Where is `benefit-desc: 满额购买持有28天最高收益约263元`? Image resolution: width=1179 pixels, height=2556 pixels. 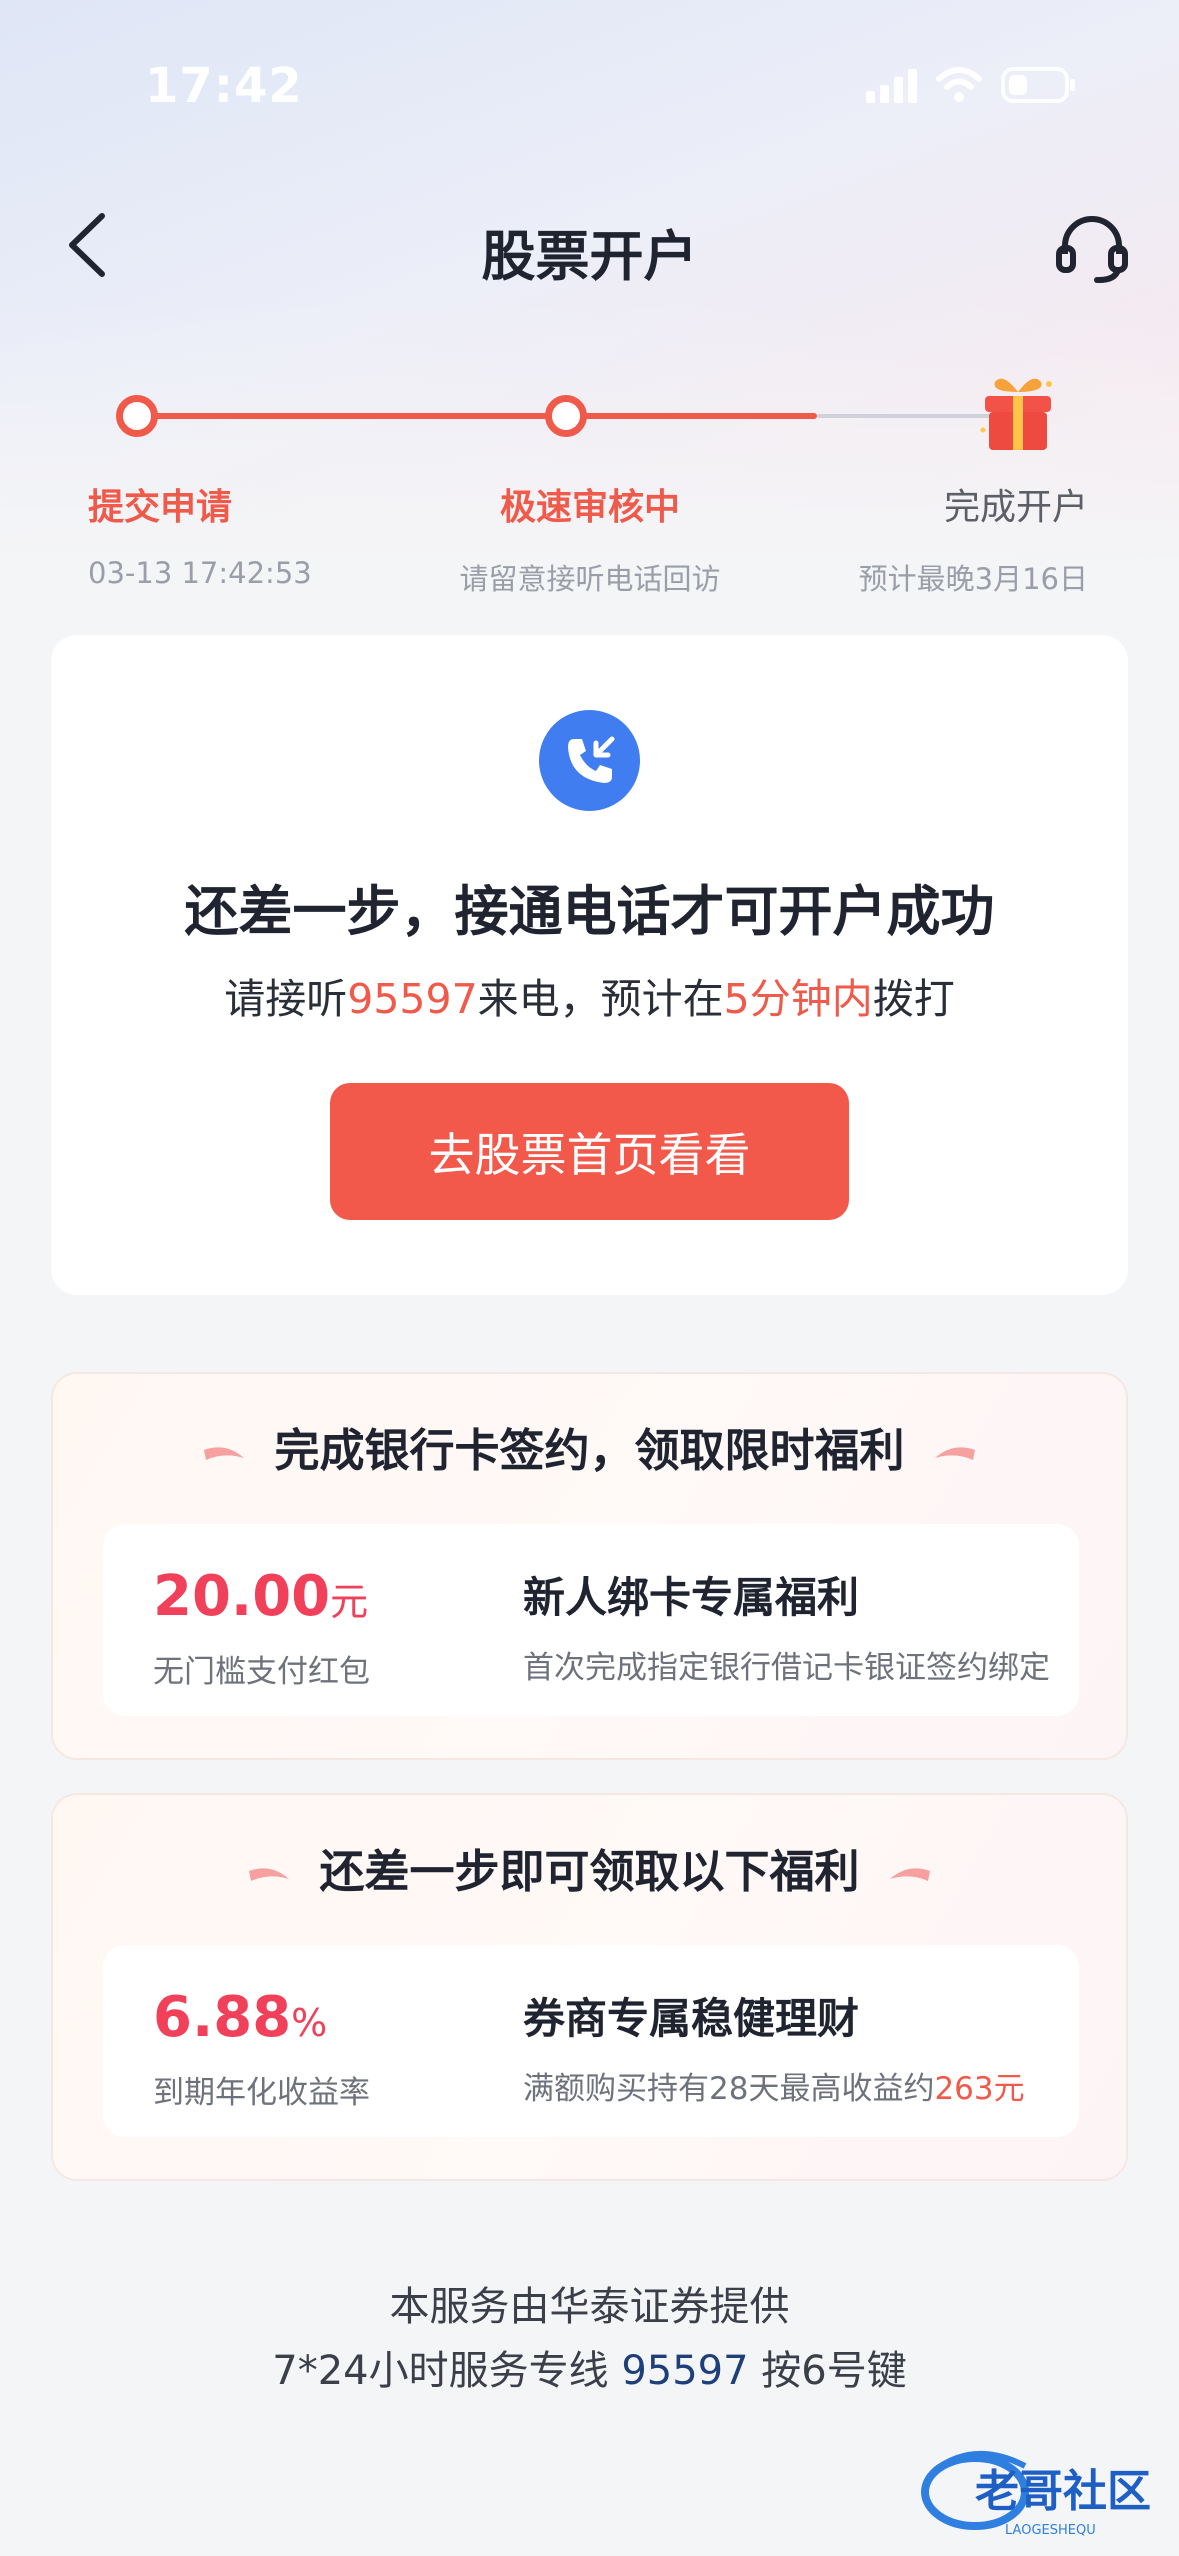 benefit-desc: 满额购买持有28天最高收益约263元 is located at coordinates (774, 2089).